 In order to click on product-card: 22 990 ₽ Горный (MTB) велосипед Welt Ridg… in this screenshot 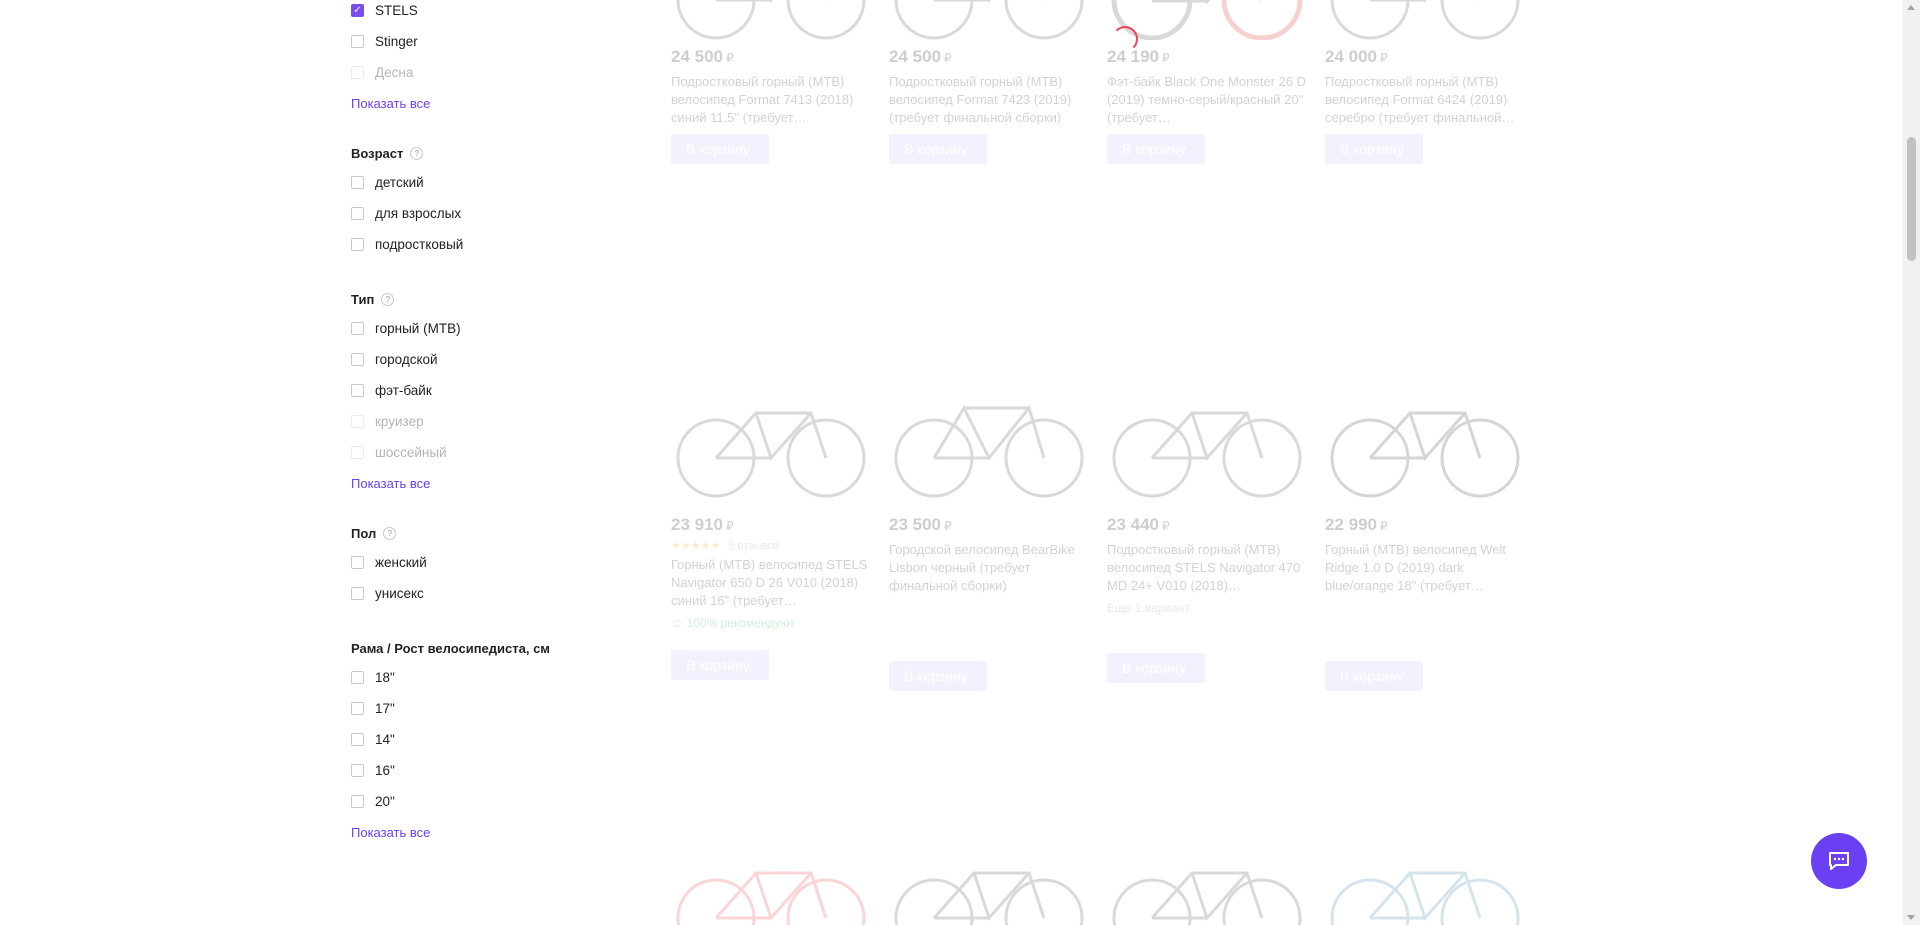, I will do `click(1425, 534)`.